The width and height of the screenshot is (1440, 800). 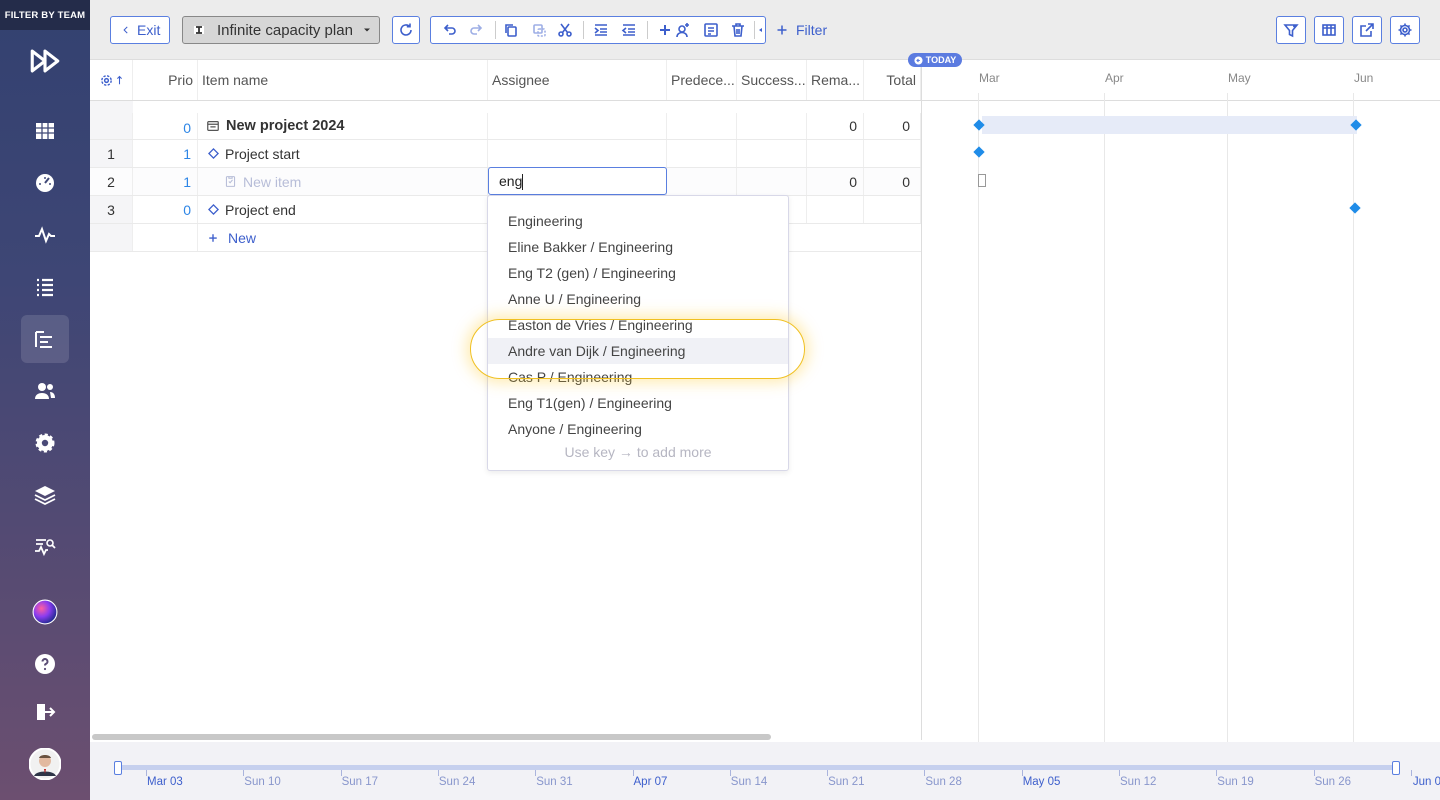 I want to click on cut-icon, so click(x=565, y=30).